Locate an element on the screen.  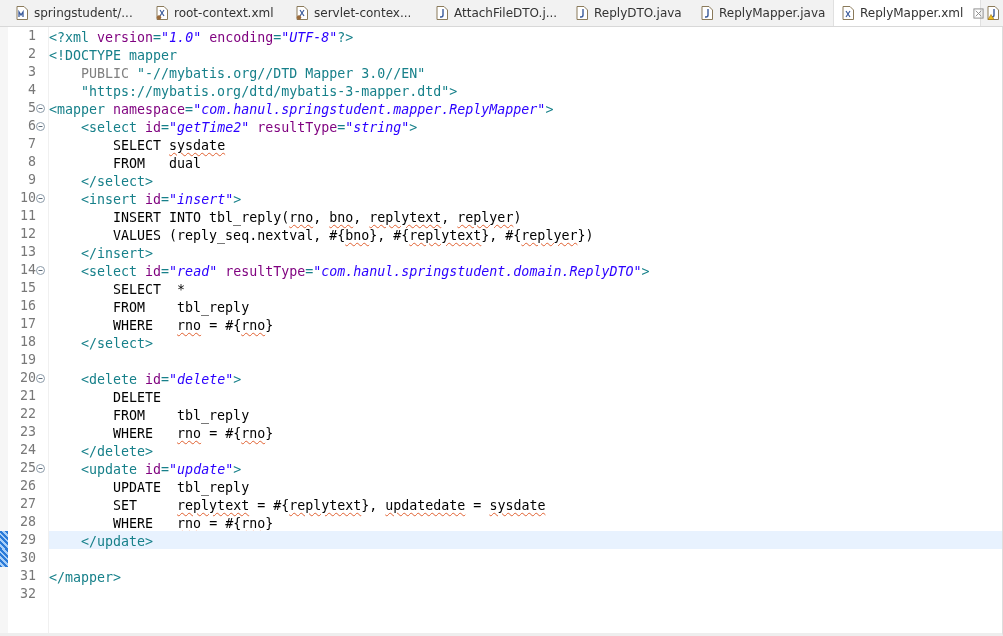
line-number: 7 is located at coordinates (31, 144).